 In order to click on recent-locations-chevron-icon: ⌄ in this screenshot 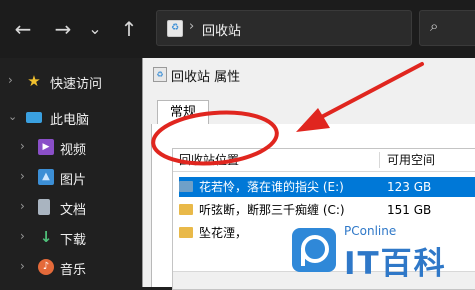, I will do `click(95, 29)`.